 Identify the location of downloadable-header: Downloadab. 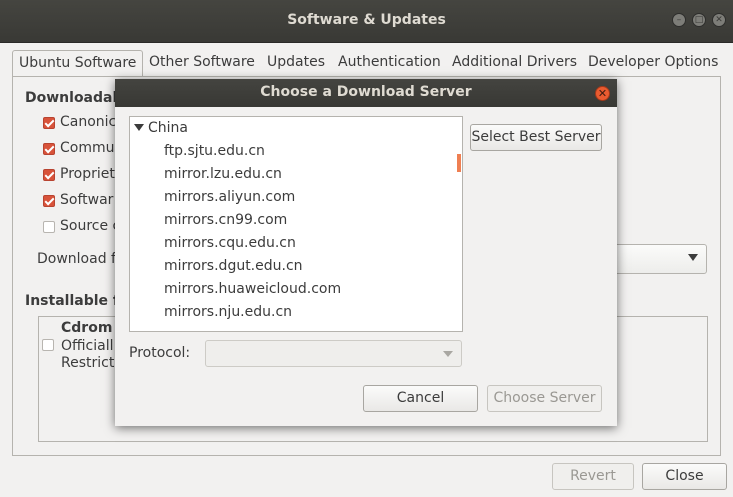
(74, 98).